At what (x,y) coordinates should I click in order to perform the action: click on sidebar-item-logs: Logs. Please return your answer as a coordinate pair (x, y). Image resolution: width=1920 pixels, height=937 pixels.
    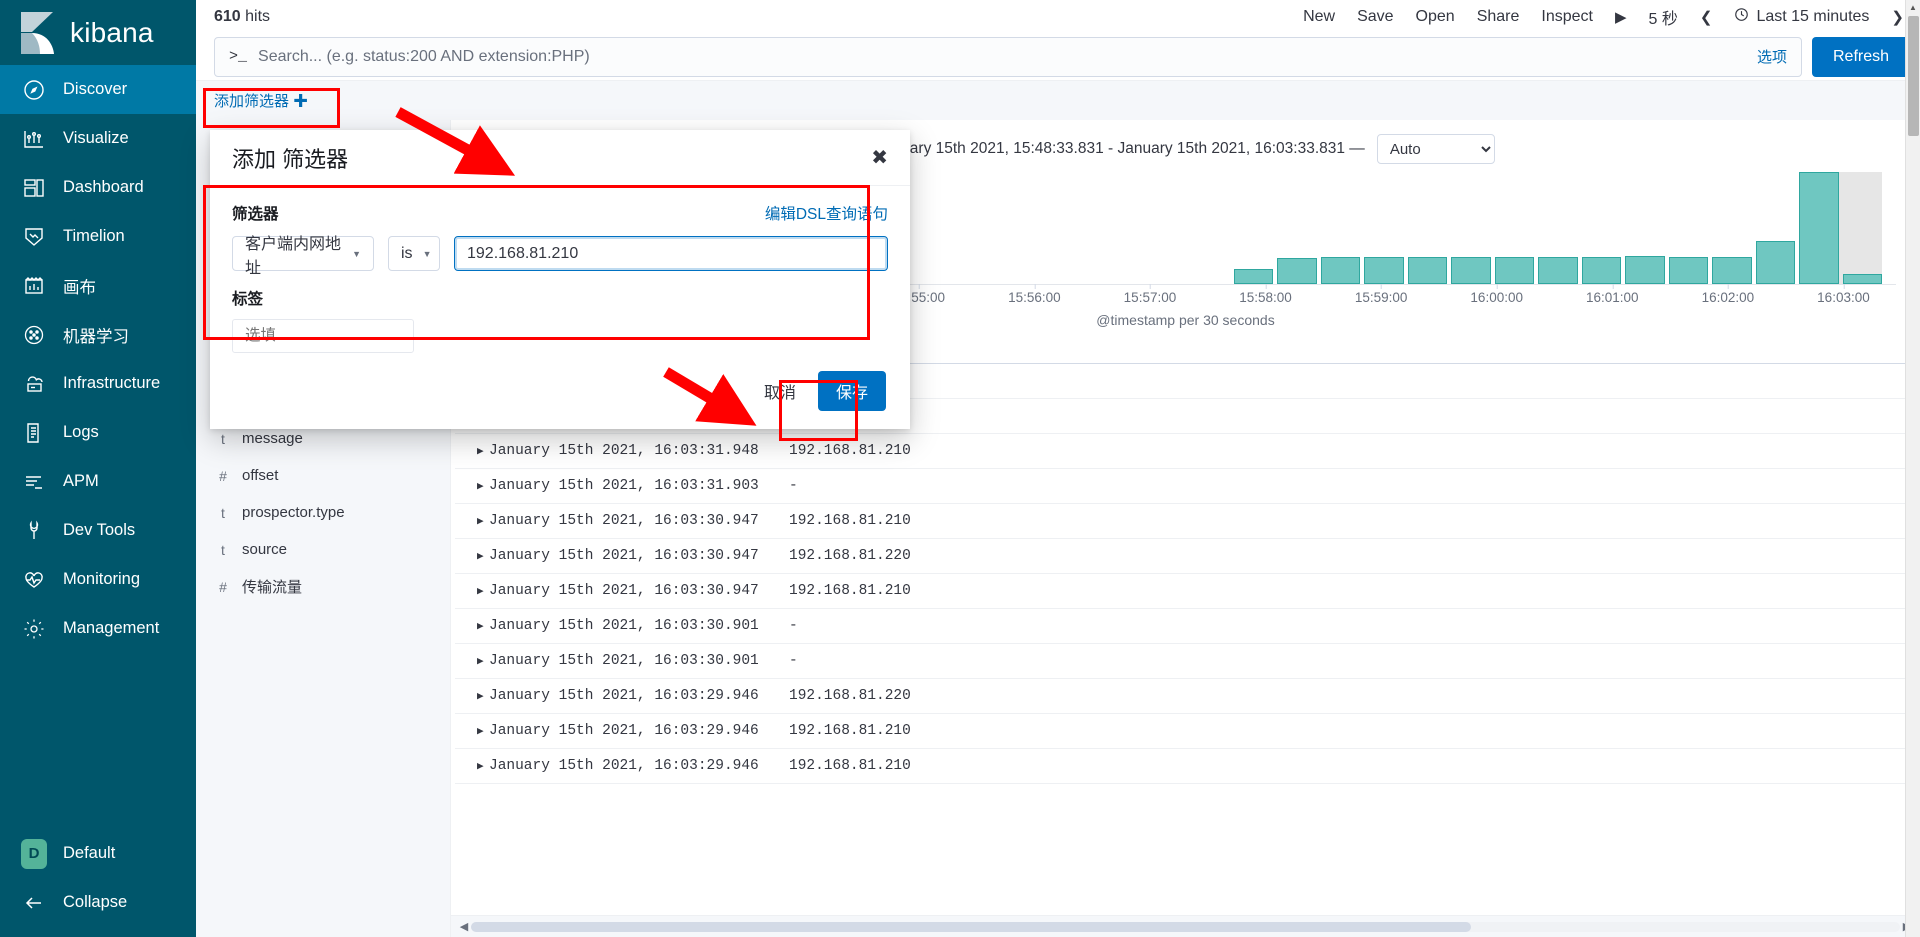
    Looking at the image, I should click on (98, 432).